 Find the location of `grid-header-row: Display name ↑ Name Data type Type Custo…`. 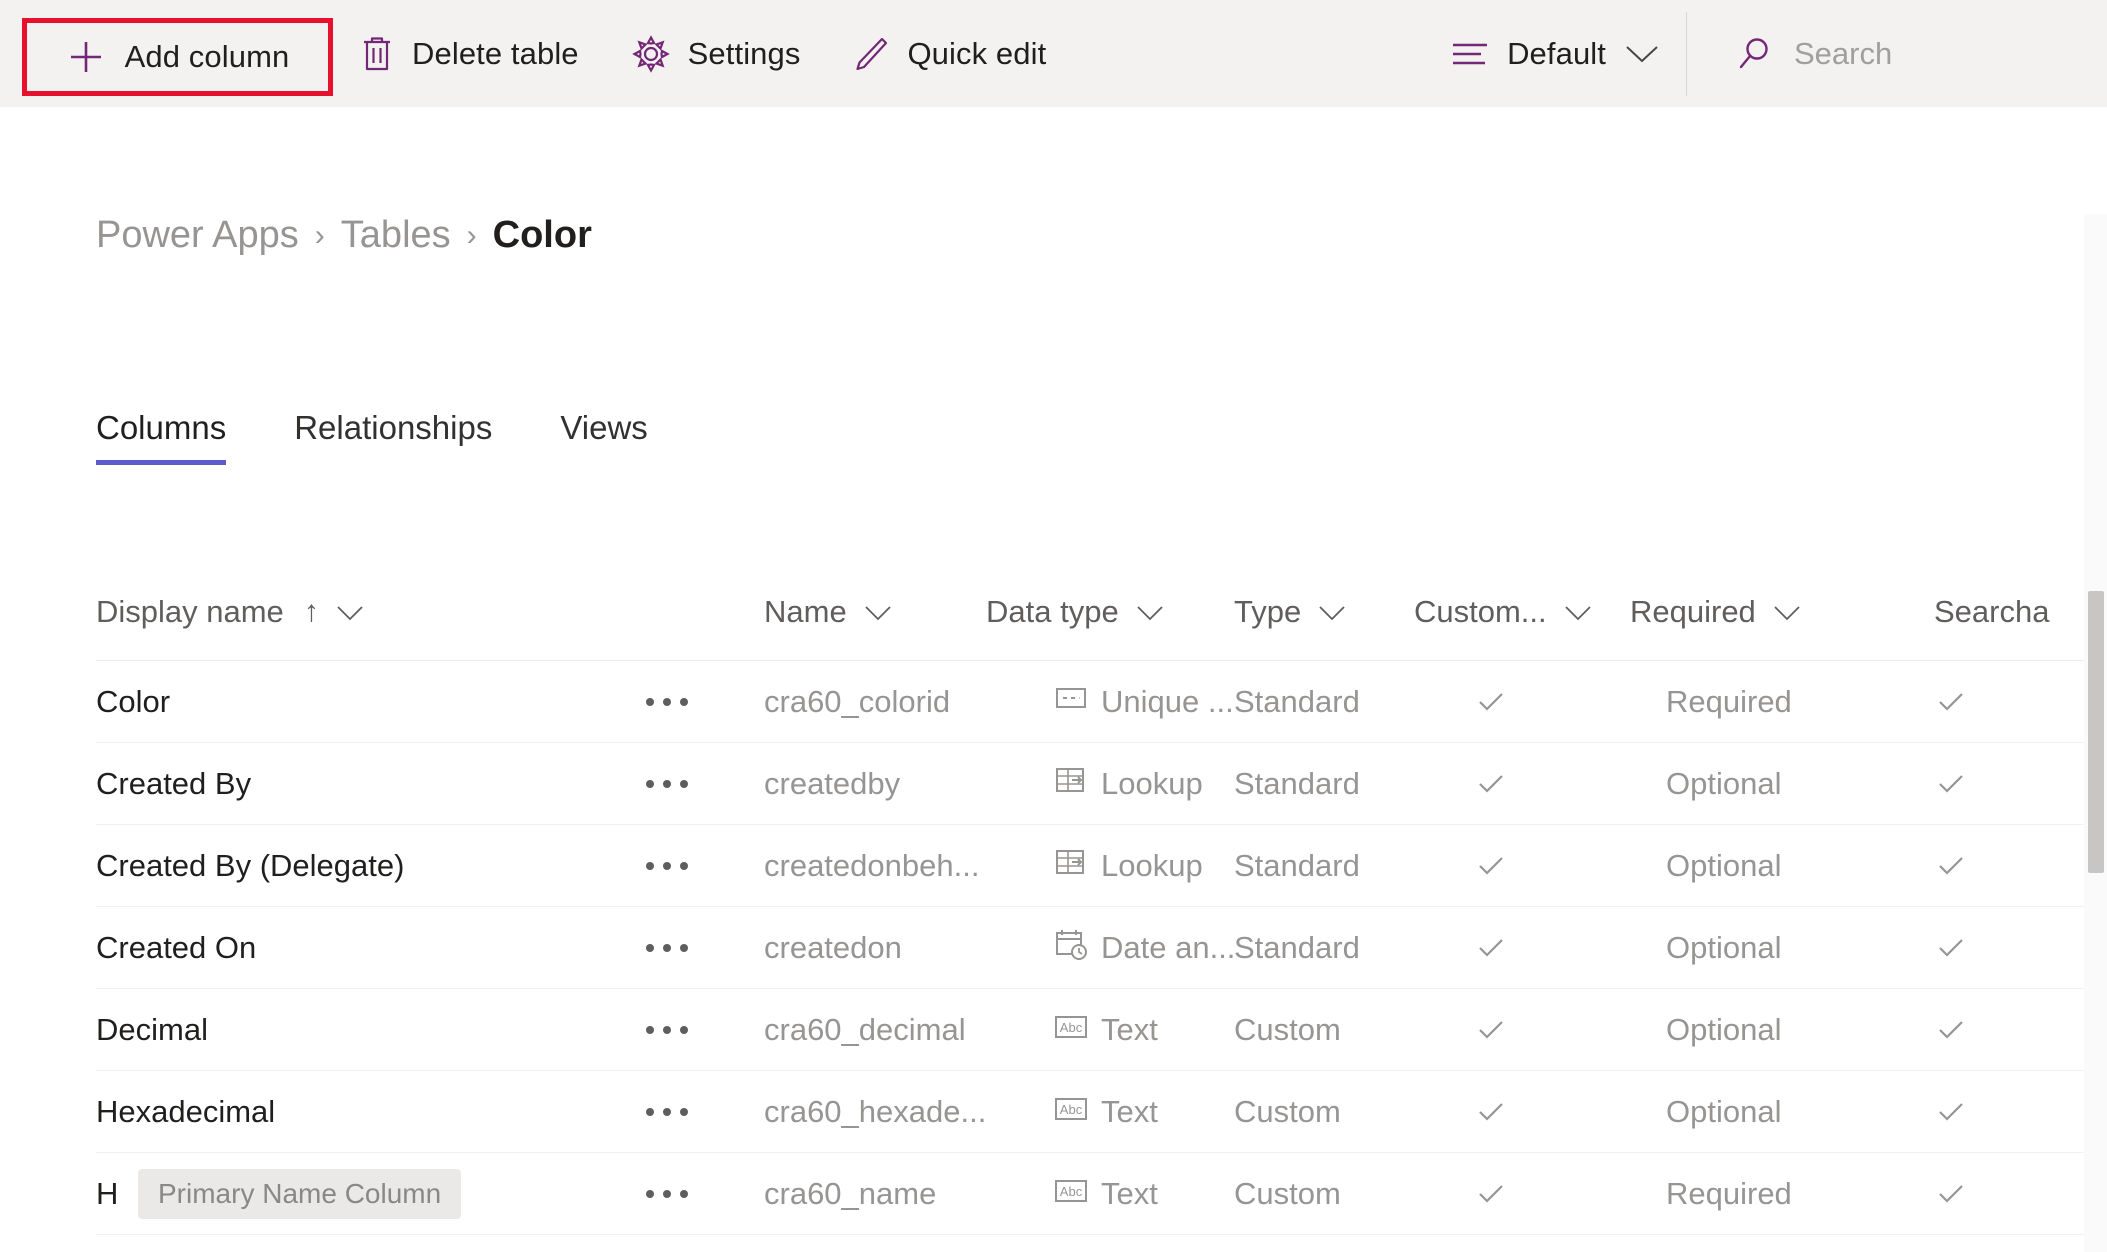

grid-header-row: Display name ↑ Name Data type Type Custo… is located at coordinates (1096, 611).